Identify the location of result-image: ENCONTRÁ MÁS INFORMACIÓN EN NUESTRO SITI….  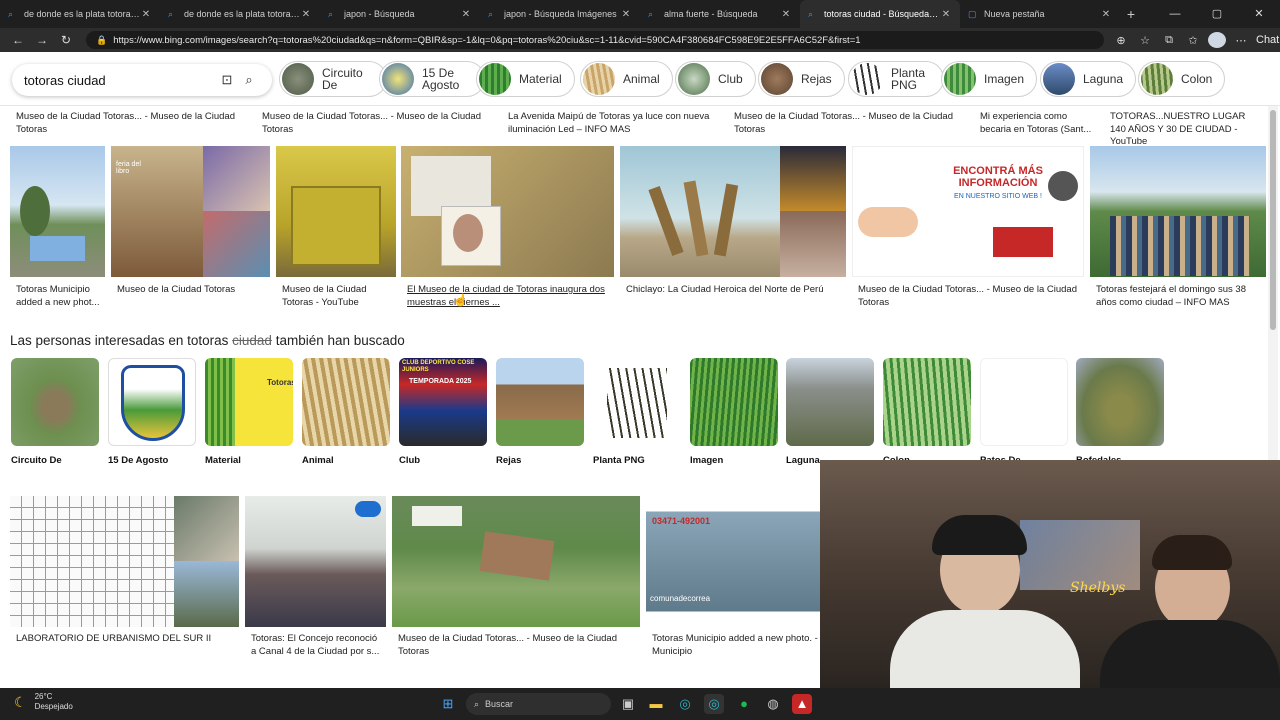
(968, 211).